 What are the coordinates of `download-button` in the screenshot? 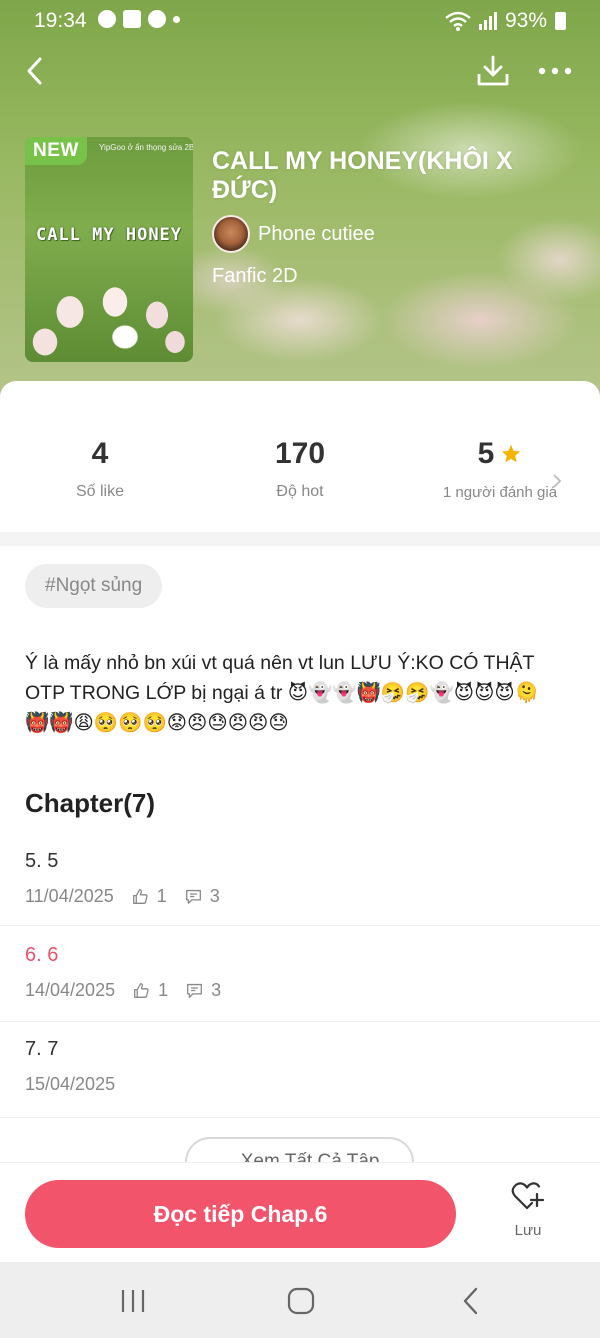 It's located at (493, 71).